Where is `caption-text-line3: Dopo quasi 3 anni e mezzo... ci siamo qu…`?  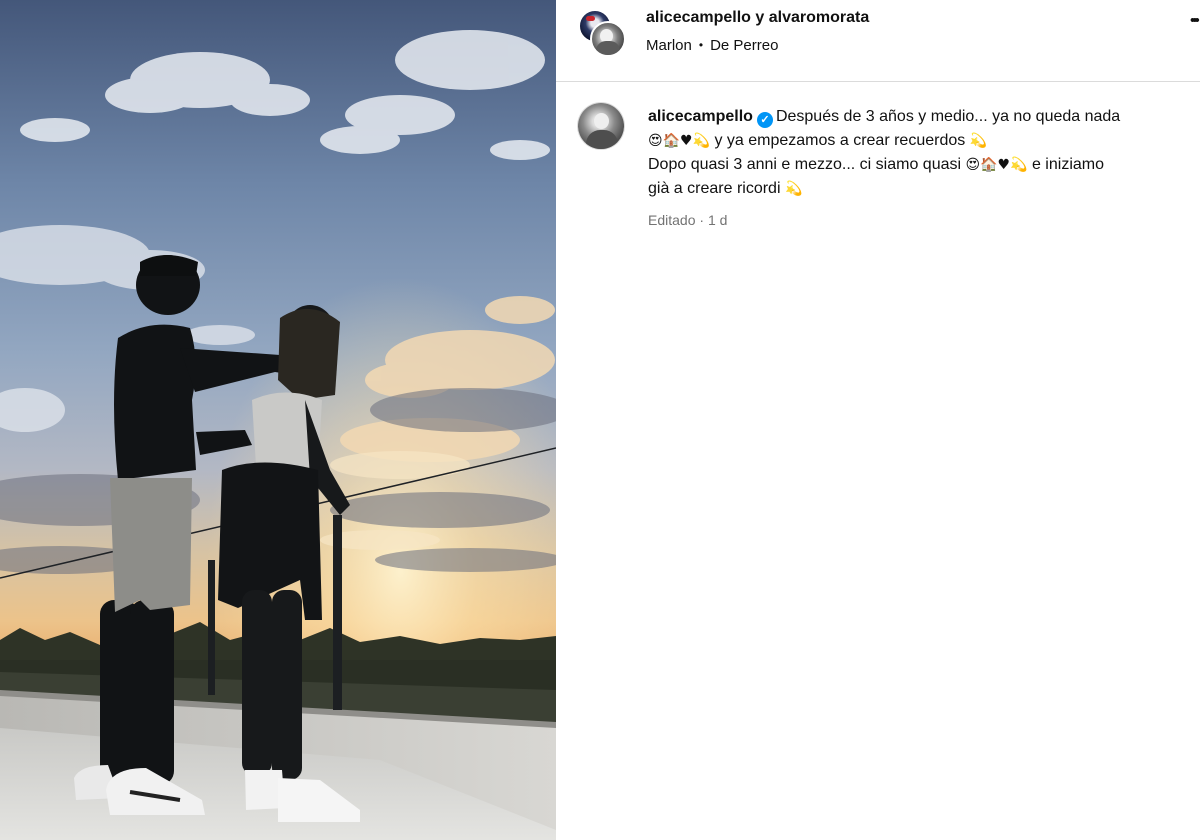 caption-text-line3: Dopo quasi 3 anni e mezzo... ci siamo qu… is located at coordinates (807, 164).